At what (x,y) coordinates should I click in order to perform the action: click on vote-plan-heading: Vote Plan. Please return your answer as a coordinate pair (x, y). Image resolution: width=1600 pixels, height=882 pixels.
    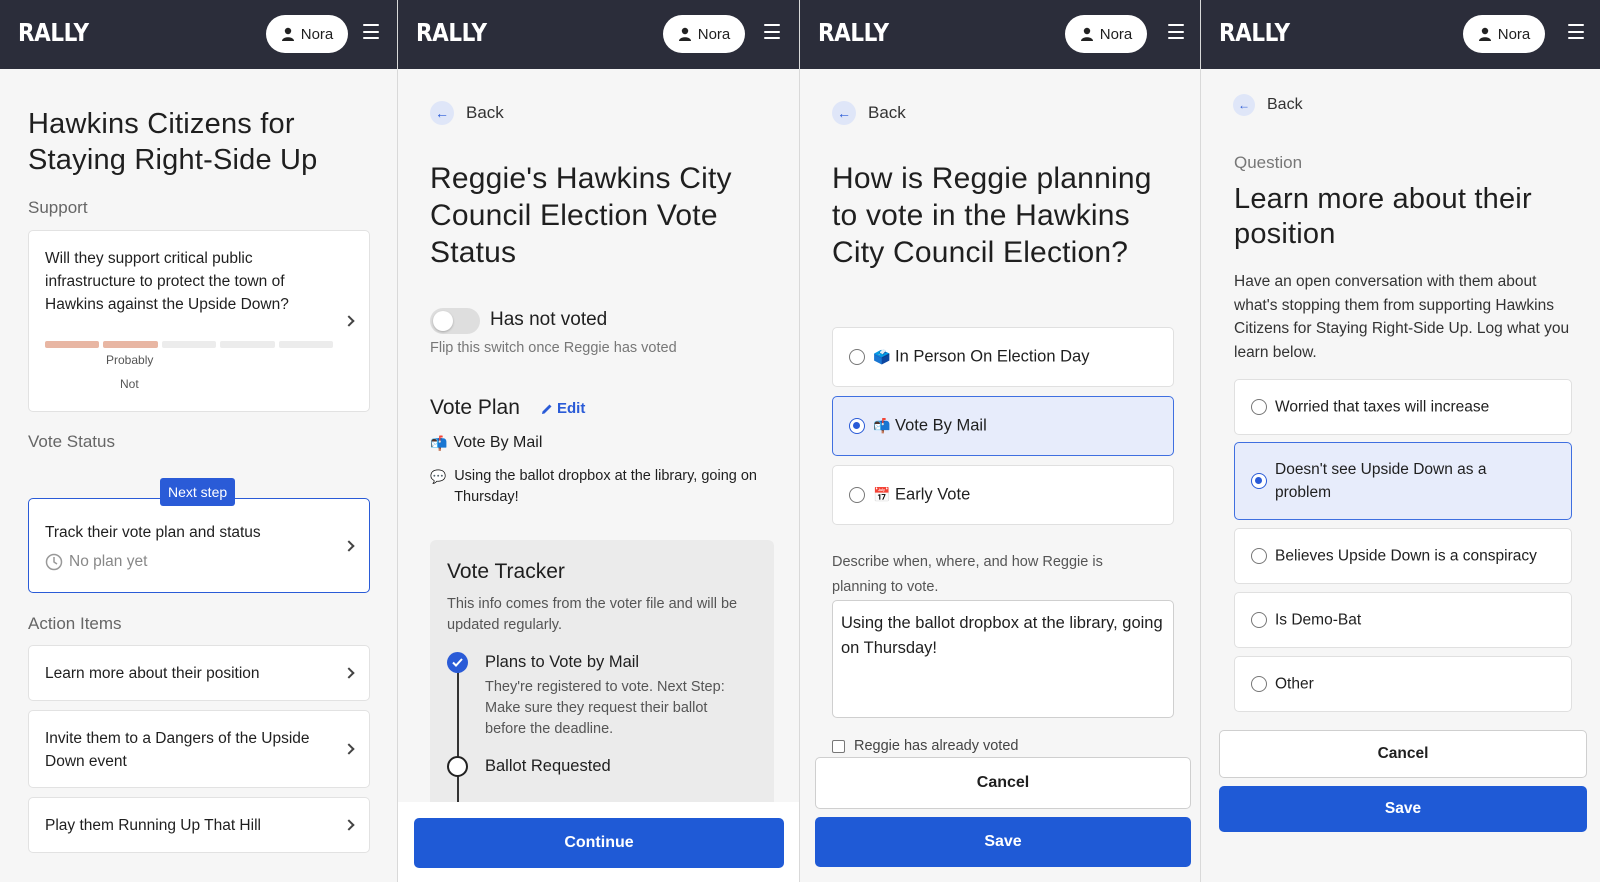
    Looking at the image, I should click on (475, 407).